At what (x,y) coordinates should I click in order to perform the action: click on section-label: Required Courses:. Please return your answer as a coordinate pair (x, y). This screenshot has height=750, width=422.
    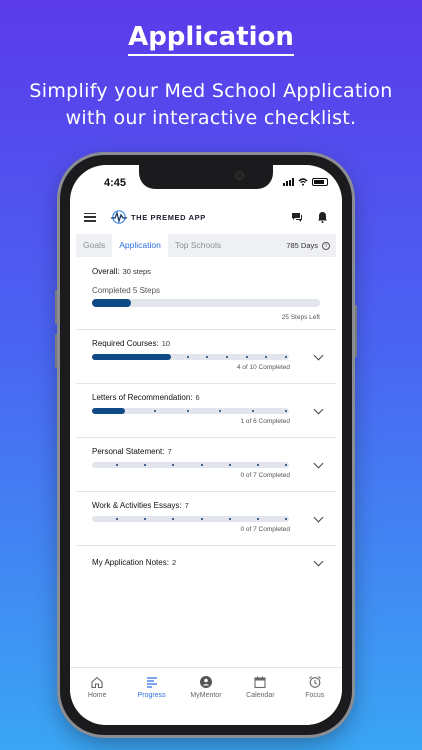
    Looking at the image, I should click on (125, 343).